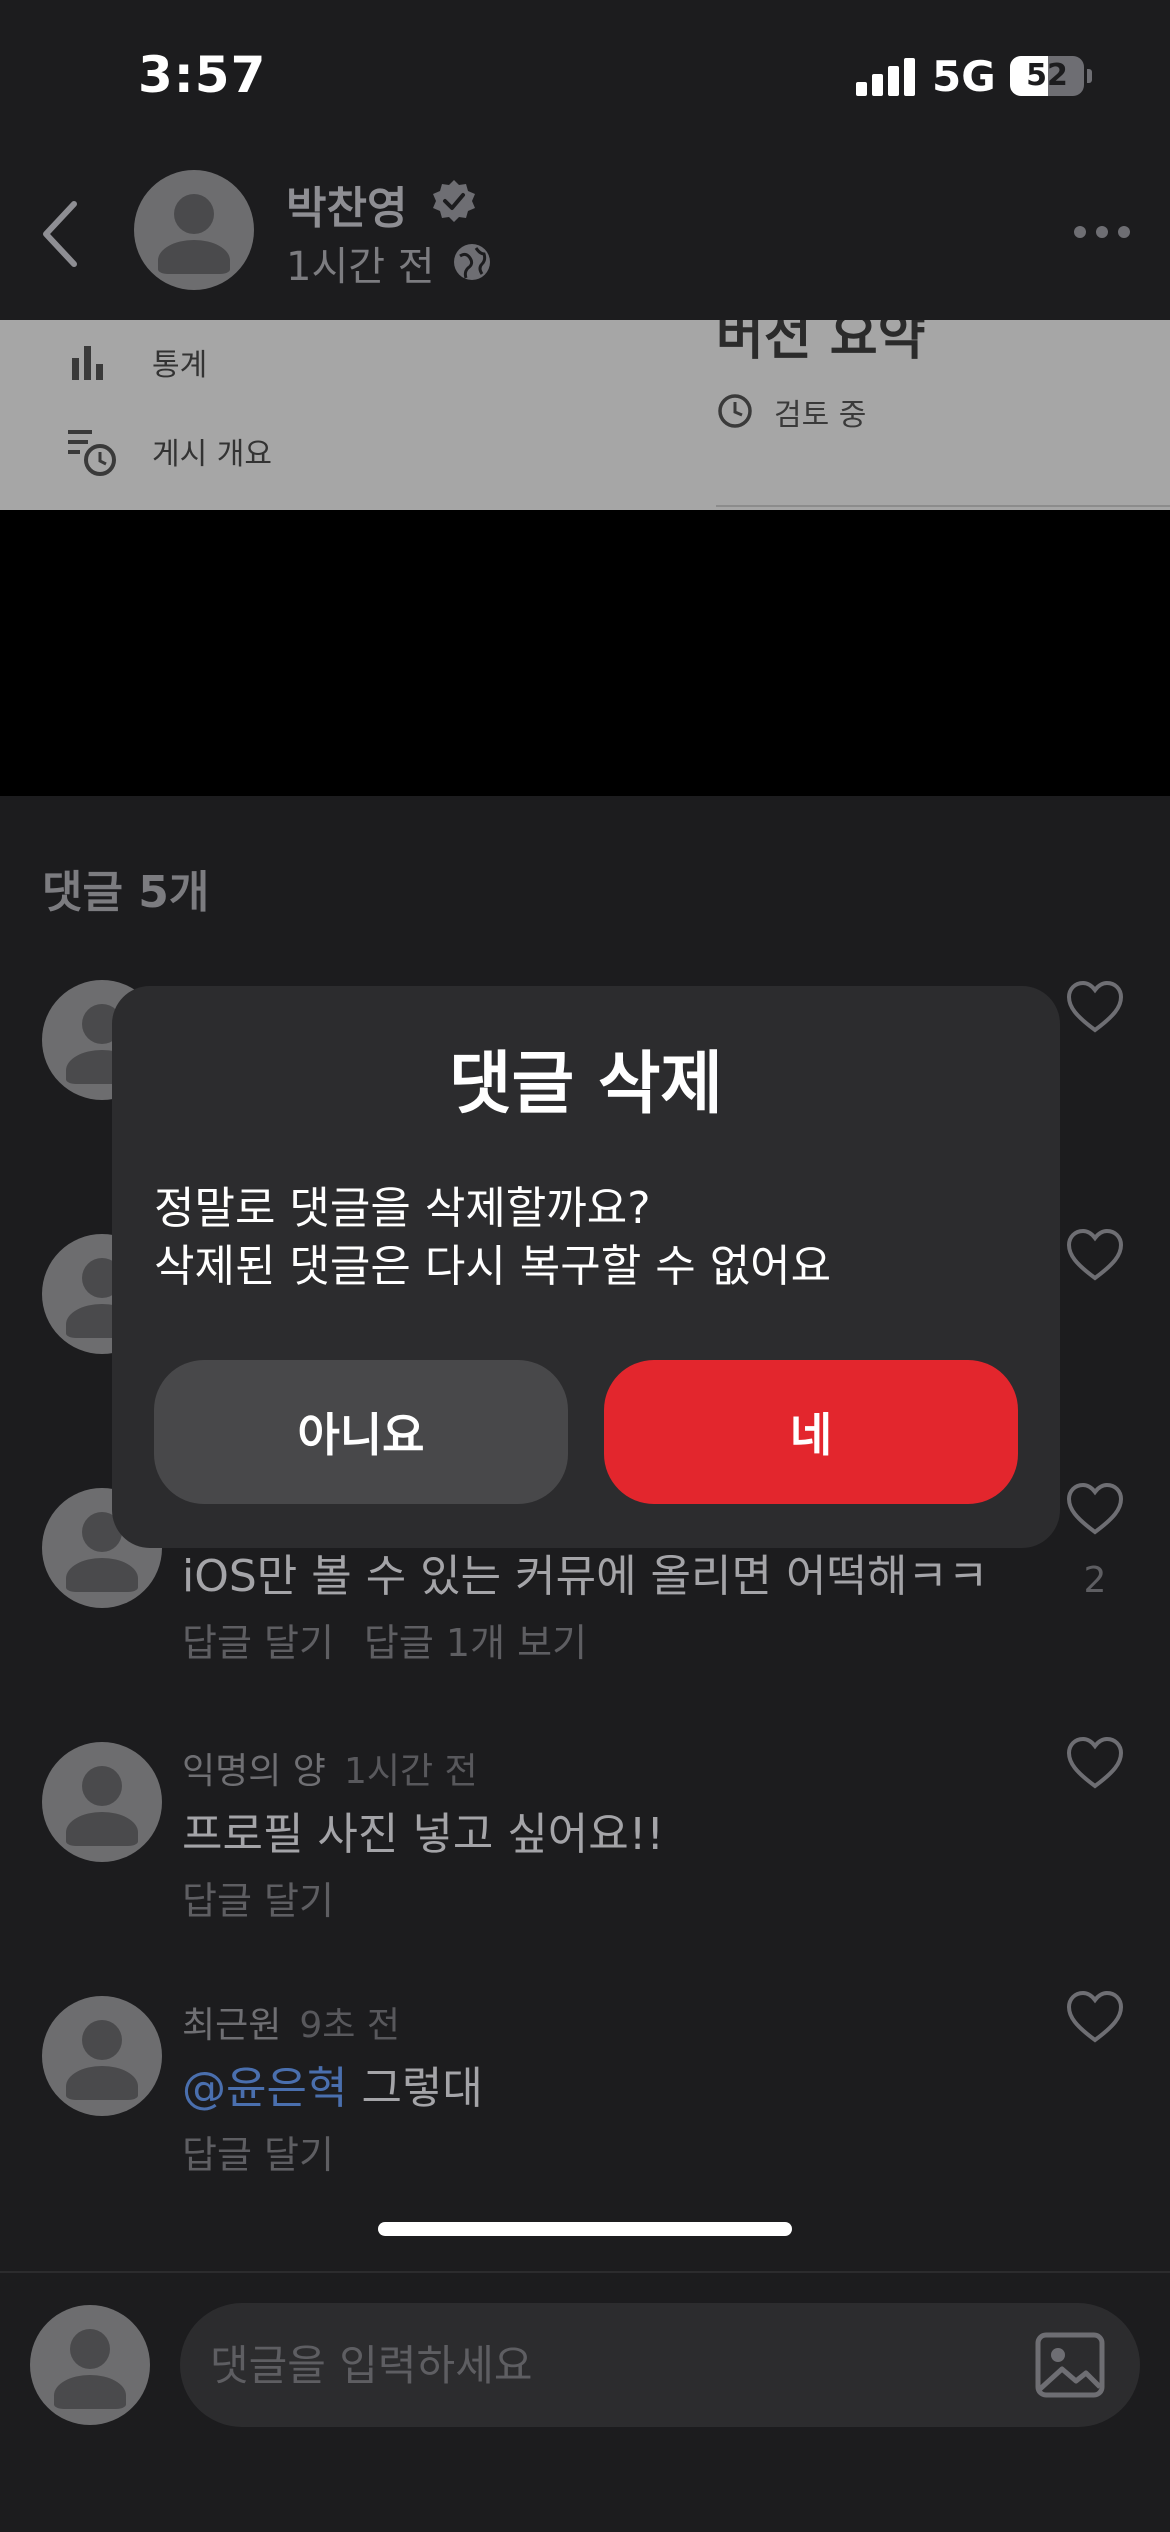 The height and width of the screenshot is (2532, 1170). I want to click on media-menu-item: 통계, so click(136, 362).